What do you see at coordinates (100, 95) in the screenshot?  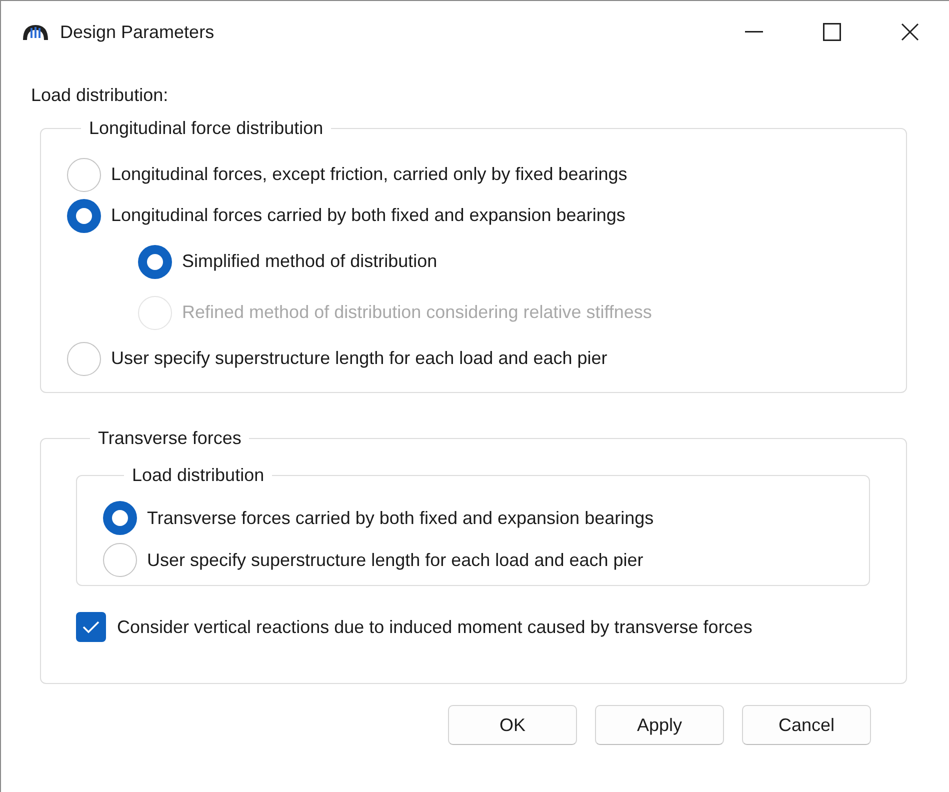 I see `section-label: Load distribution:` at bounding box center [100, 95].